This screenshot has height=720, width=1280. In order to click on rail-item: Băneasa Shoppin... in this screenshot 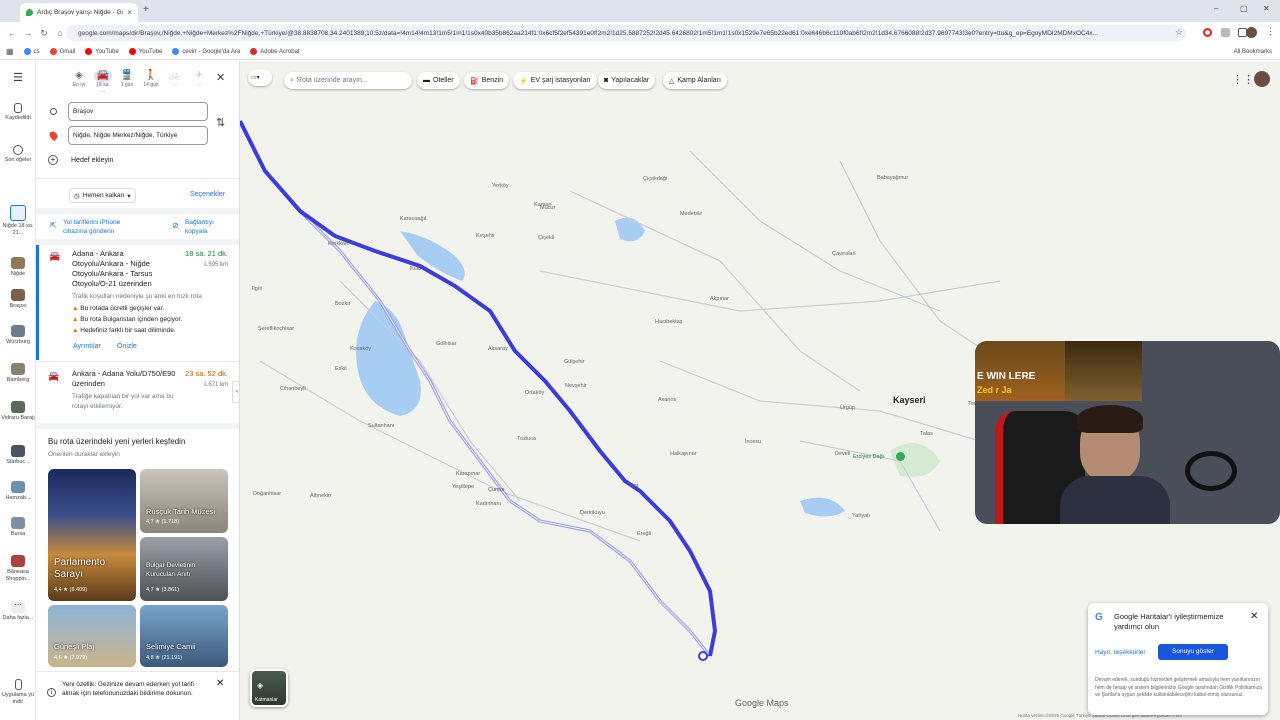, I will do `click(18, 569)`.